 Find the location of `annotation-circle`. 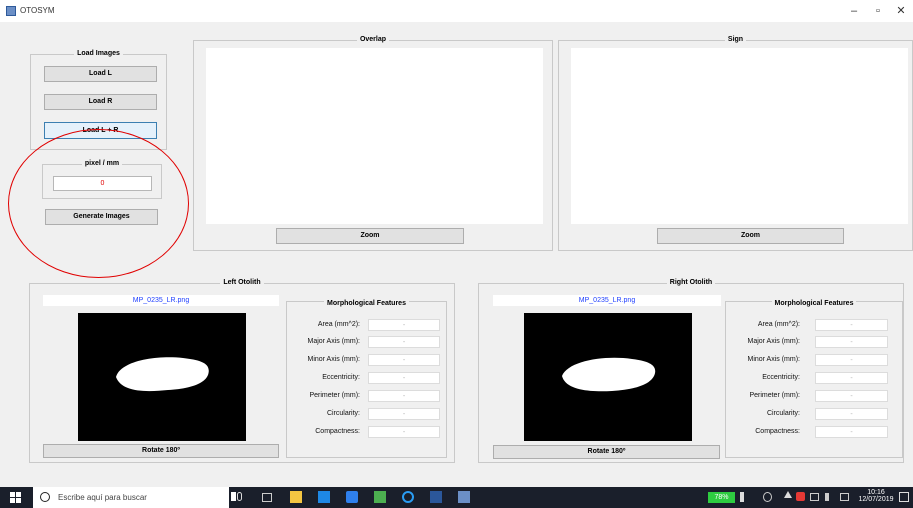

annotation-circle is located at coordinates (98, 203).